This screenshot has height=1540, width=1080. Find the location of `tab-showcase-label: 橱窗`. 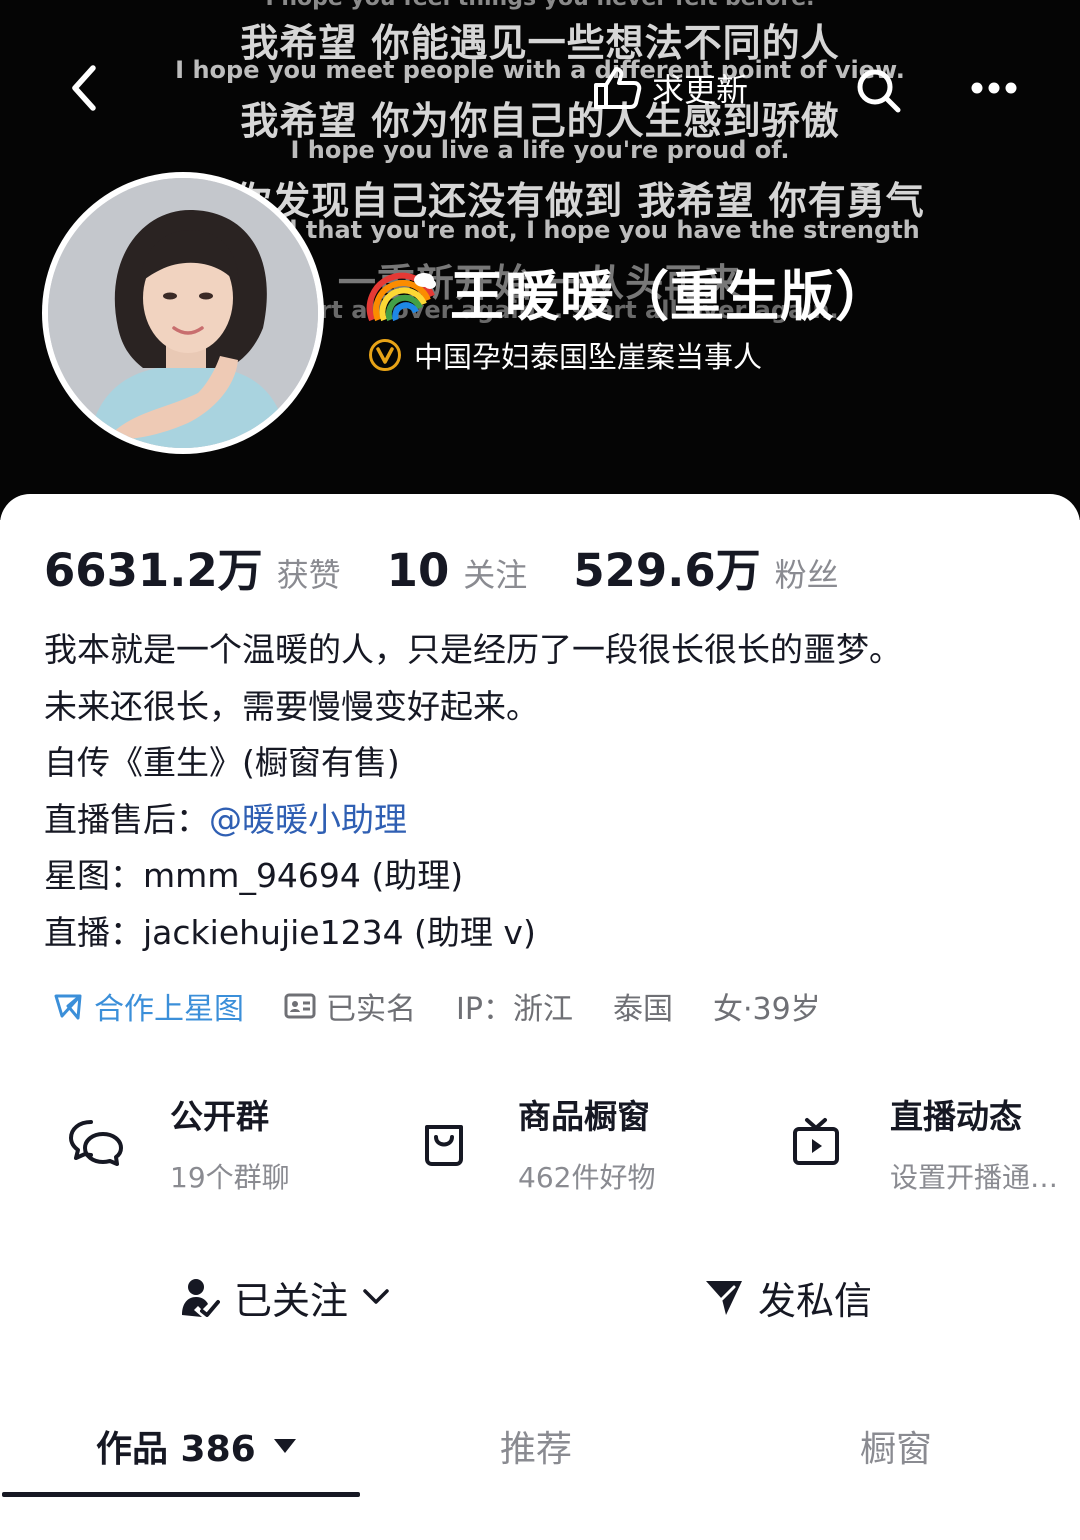

tab-showcase-label: 橱窗 is located at coordinates (896, 1449).